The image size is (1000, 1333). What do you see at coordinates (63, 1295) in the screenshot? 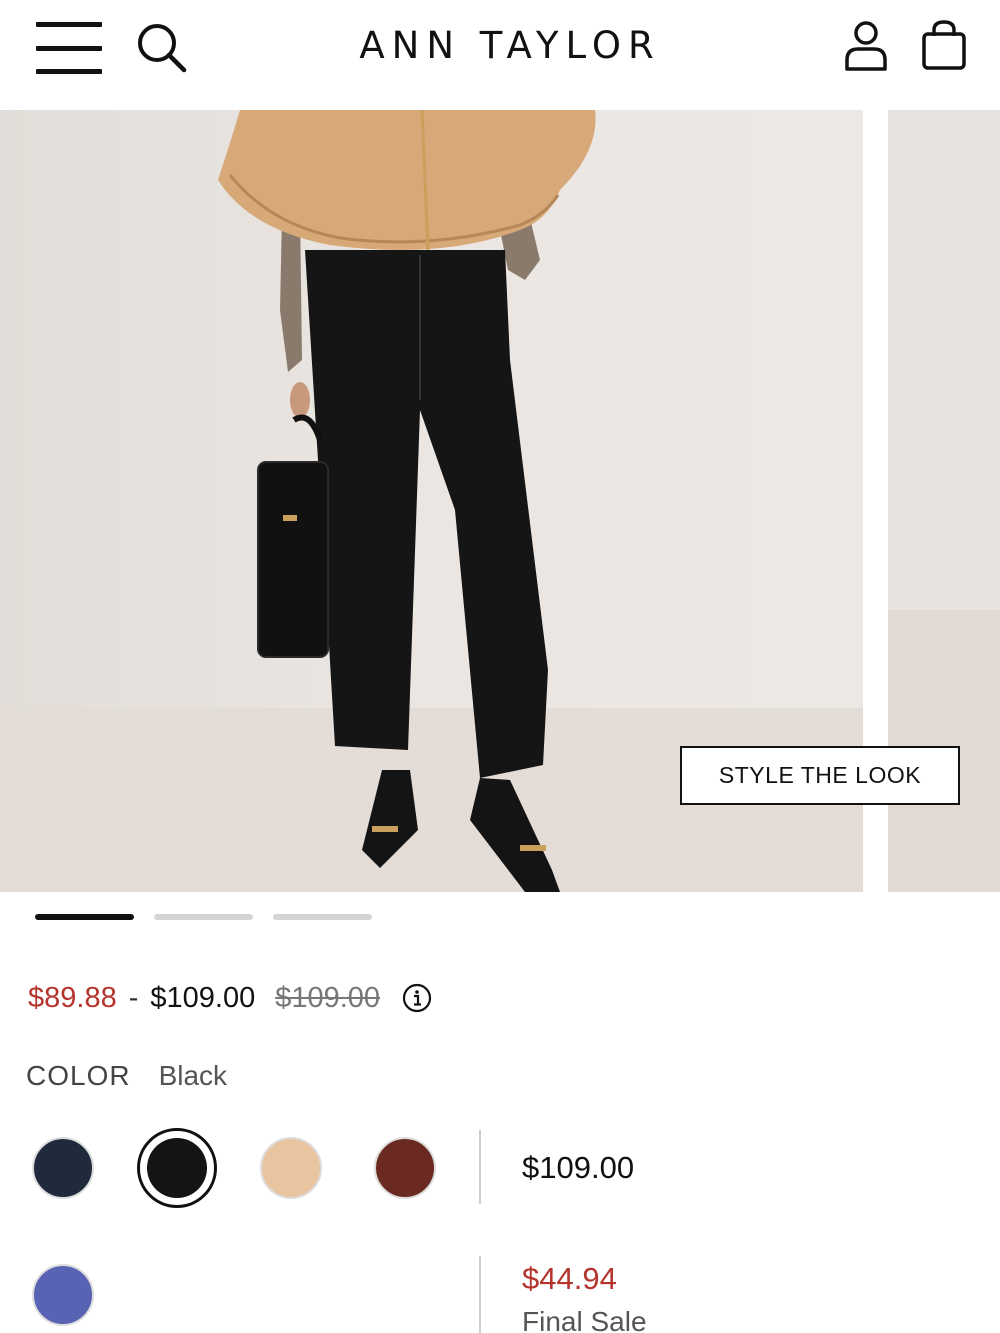
I see `color-swatch-blue` at bounding box center [63, 1295].